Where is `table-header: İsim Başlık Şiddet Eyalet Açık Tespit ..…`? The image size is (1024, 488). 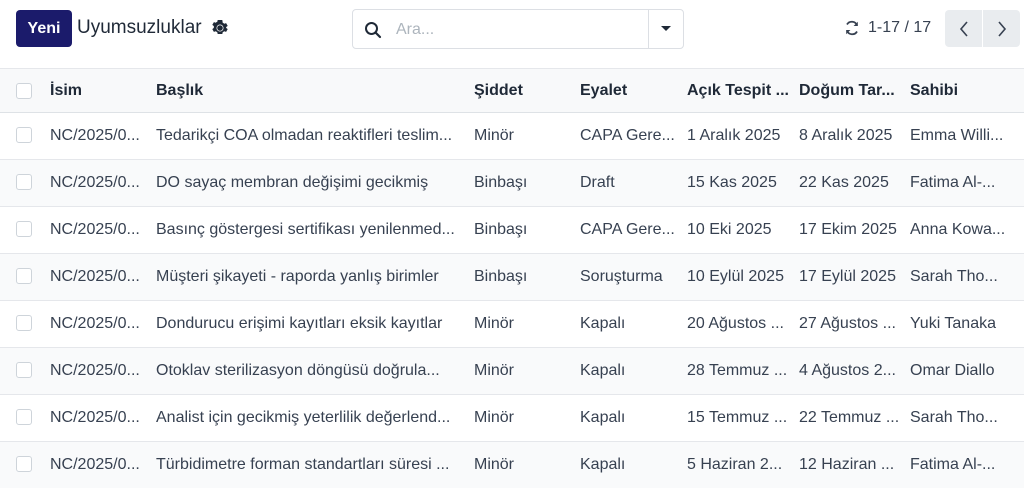 table-header: İsim Başlık Şiddet Eyalet Açık Tespit ..… is located at coordinates (512, 90).